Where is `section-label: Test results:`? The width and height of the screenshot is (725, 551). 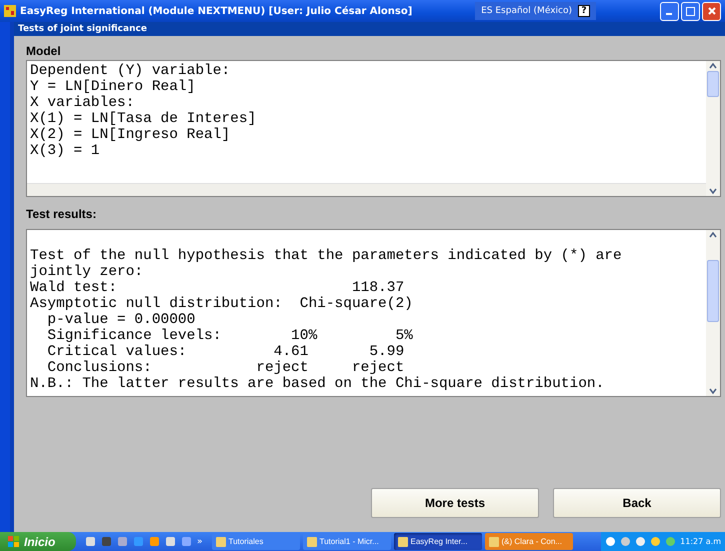
section-label: Test results: is located at coordinates (62, 214).